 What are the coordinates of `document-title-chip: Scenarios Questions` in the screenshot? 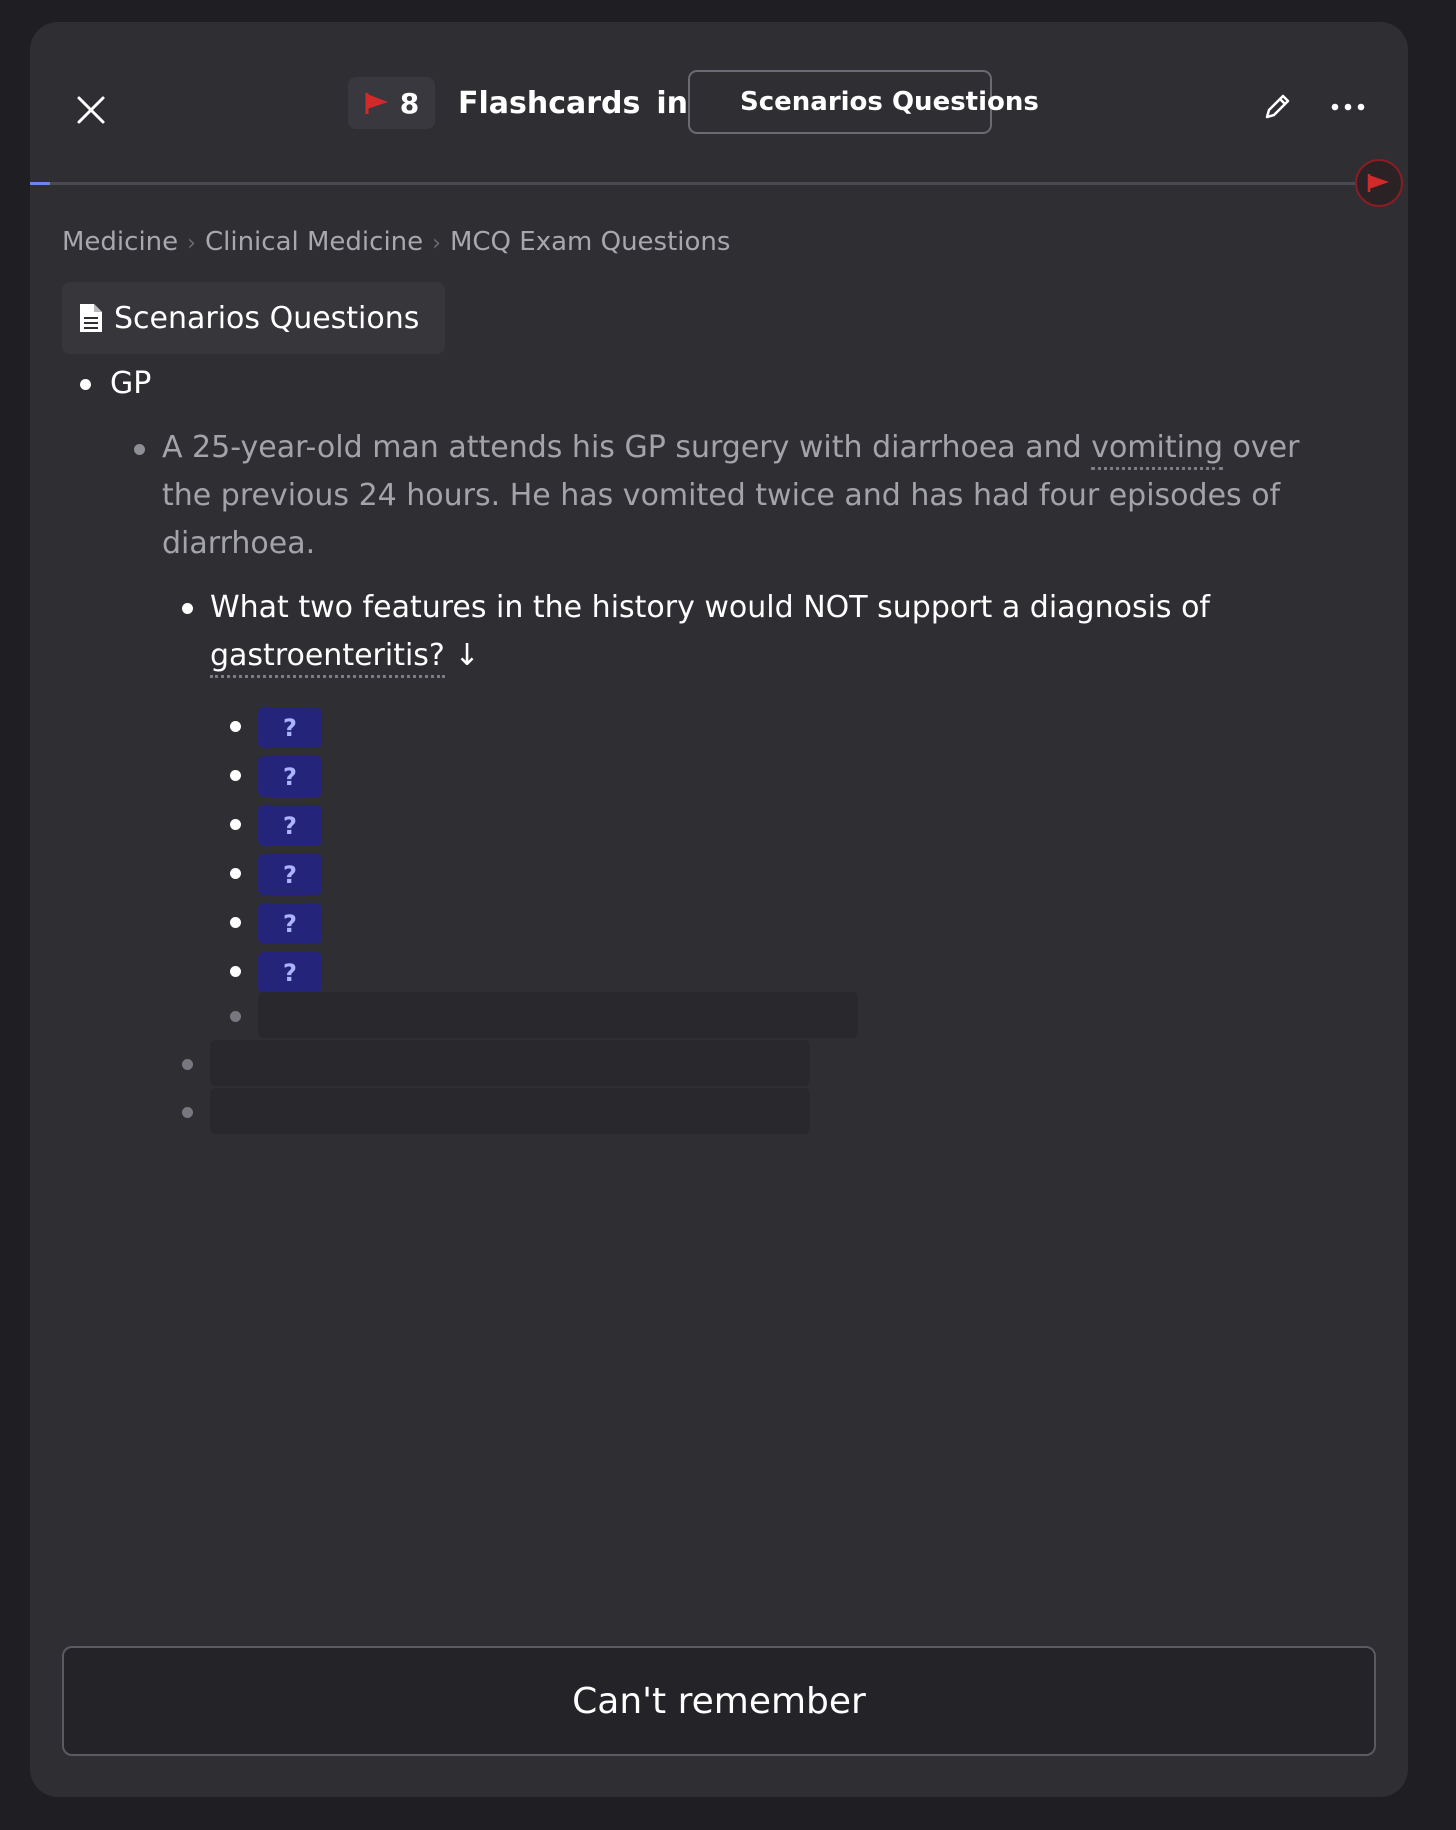 It's located at (253, 318).